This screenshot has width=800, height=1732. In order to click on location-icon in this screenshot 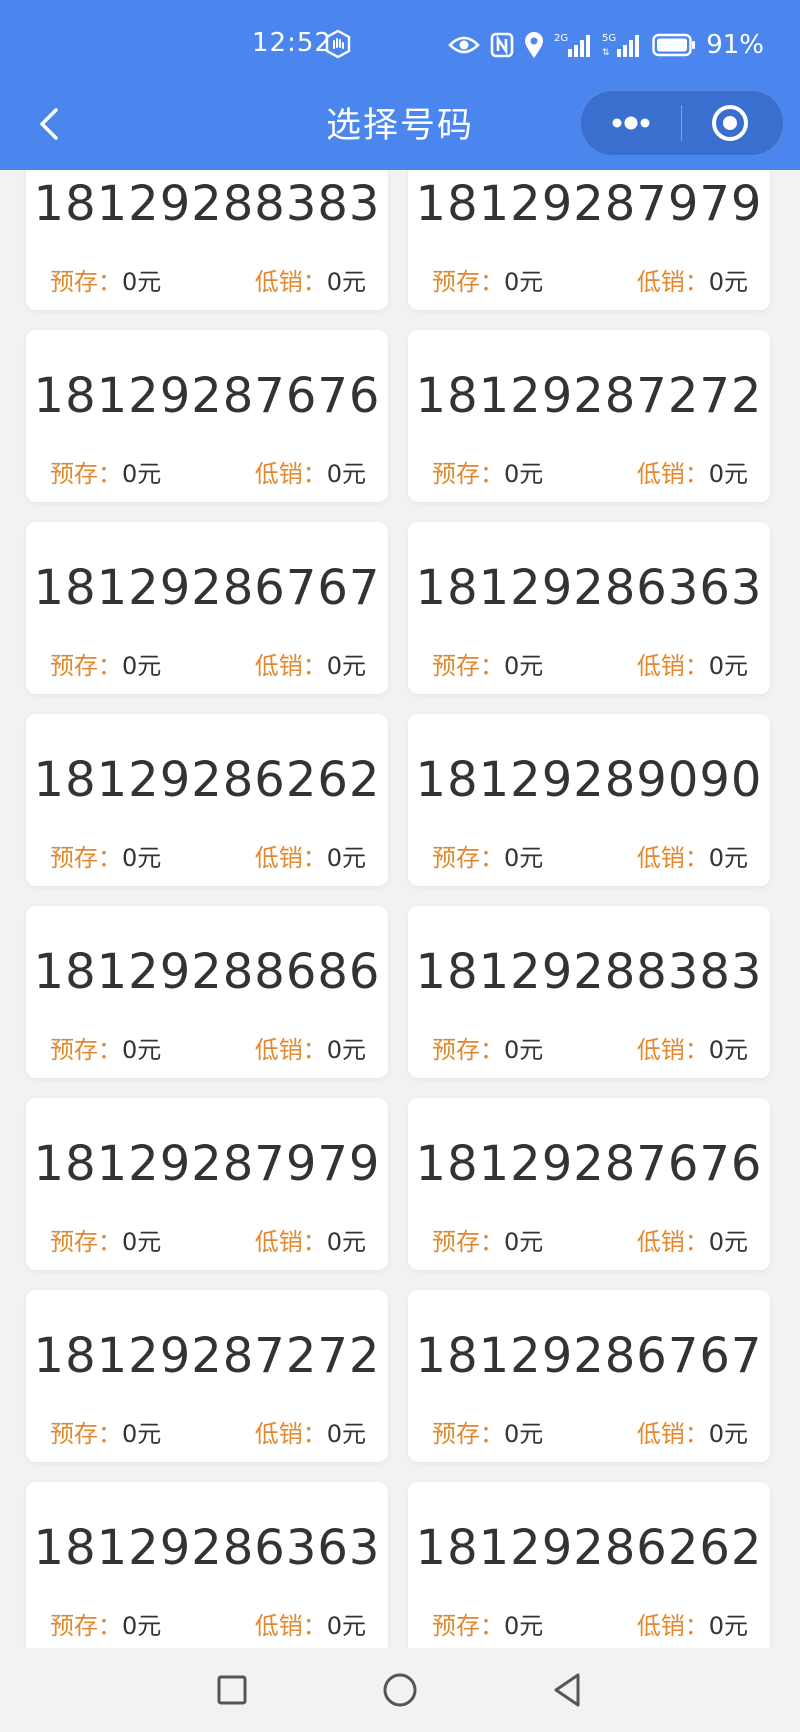, I will do `click(534, 45)`.